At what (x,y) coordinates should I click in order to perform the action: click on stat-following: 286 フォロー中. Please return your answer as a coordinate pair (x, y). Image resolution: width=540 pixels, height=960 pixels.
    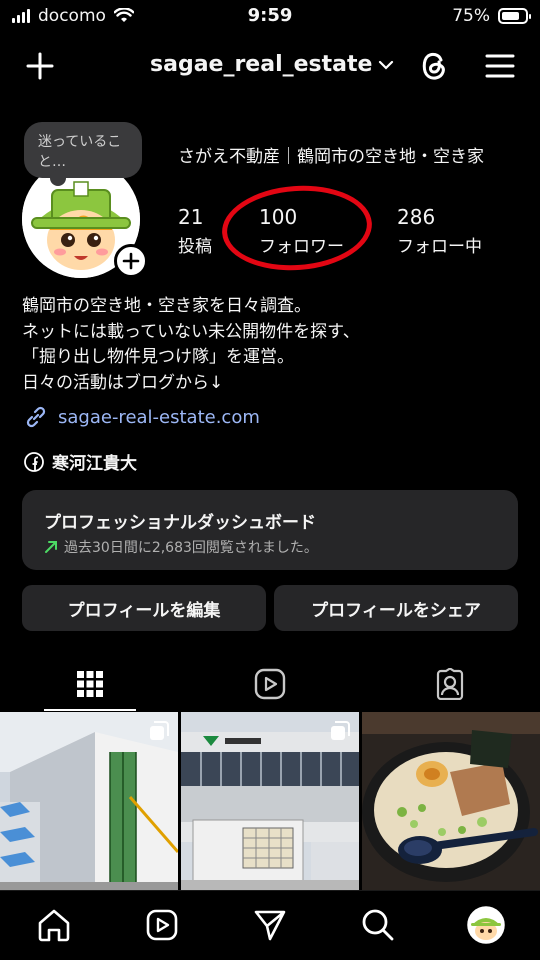
    Looking at the image, I should click on (439, 231).